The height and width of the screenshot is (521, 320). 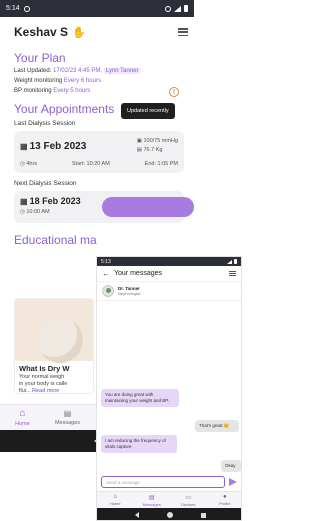 What do you see at coordinates (44, 368) in the screenshot?
I see `article-title: What Is Dry W` at bounding box center [44, 368].